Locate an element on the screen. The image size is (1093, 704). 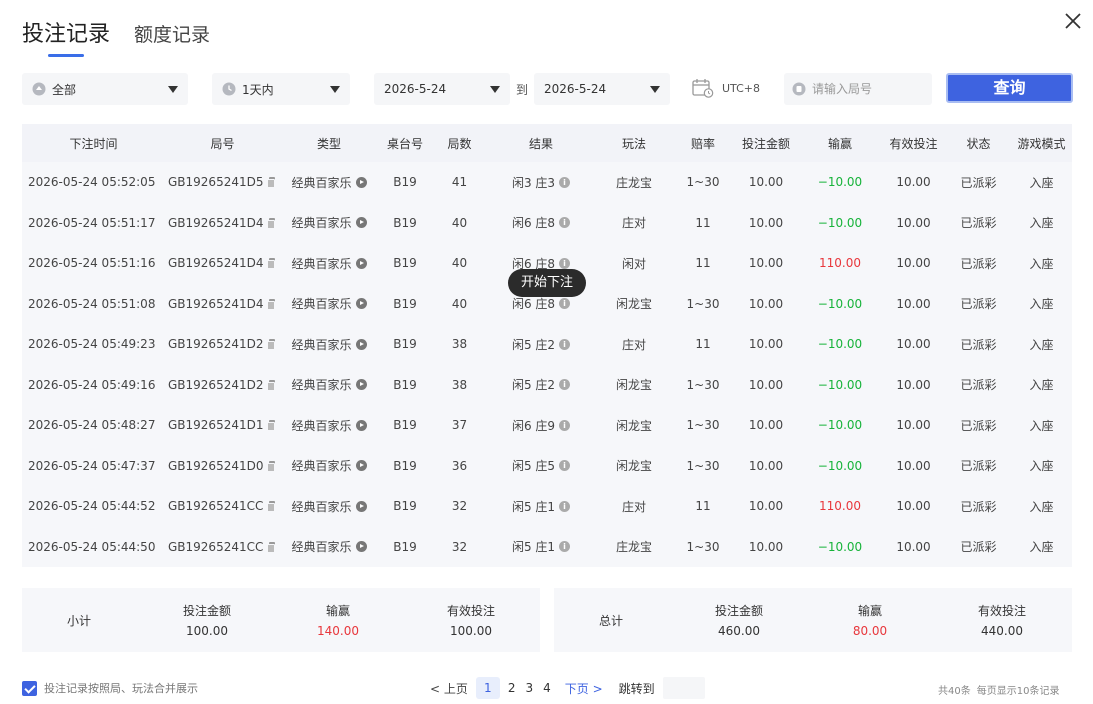
close-icon is located at coordinates (1073, 21).